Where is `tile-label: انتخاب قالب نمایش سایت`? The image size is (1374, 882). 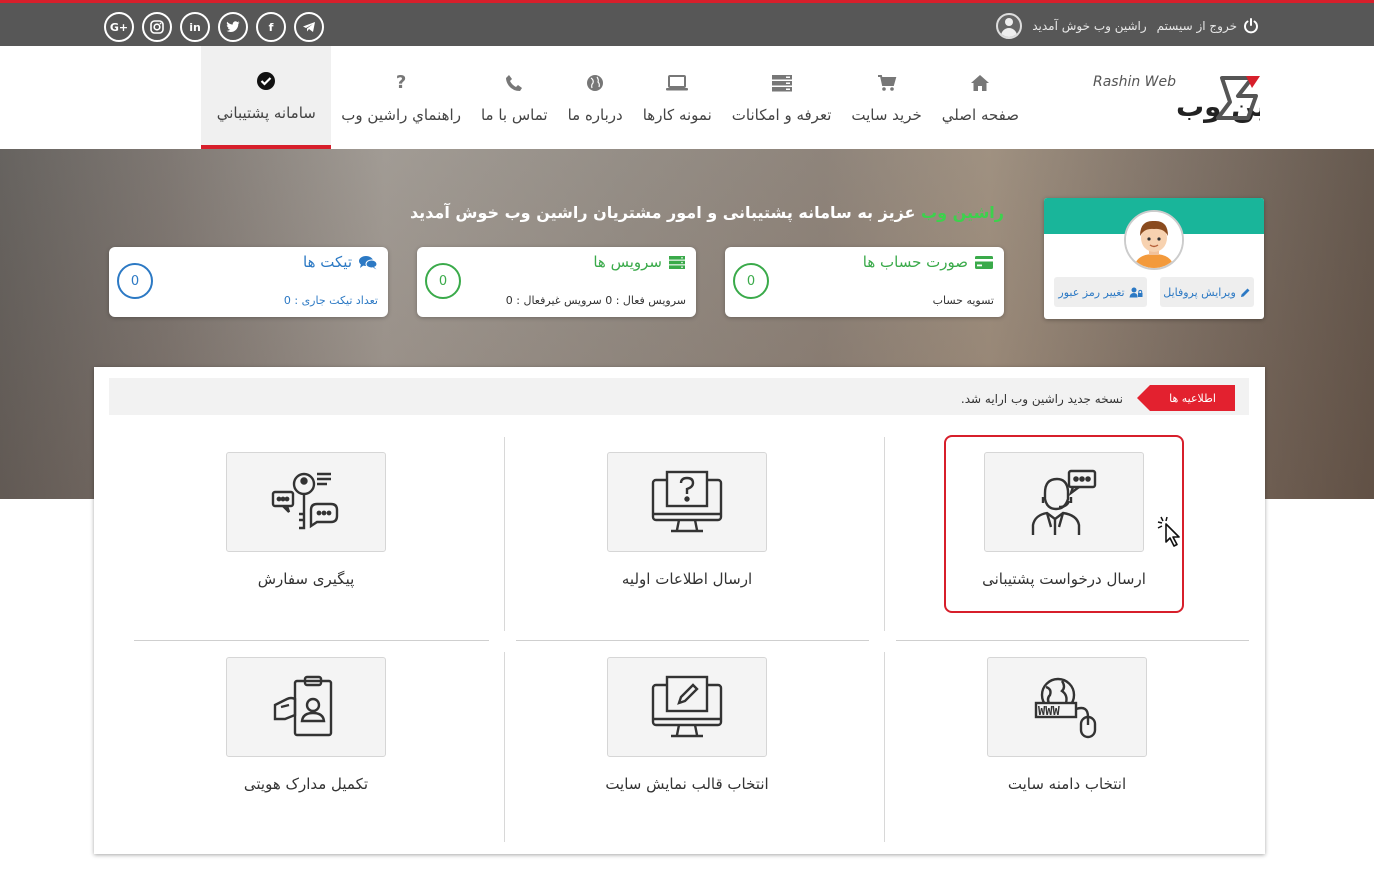 tile-label: انتخاب قالب نمایش سایت is located at coordinates (687, 784).